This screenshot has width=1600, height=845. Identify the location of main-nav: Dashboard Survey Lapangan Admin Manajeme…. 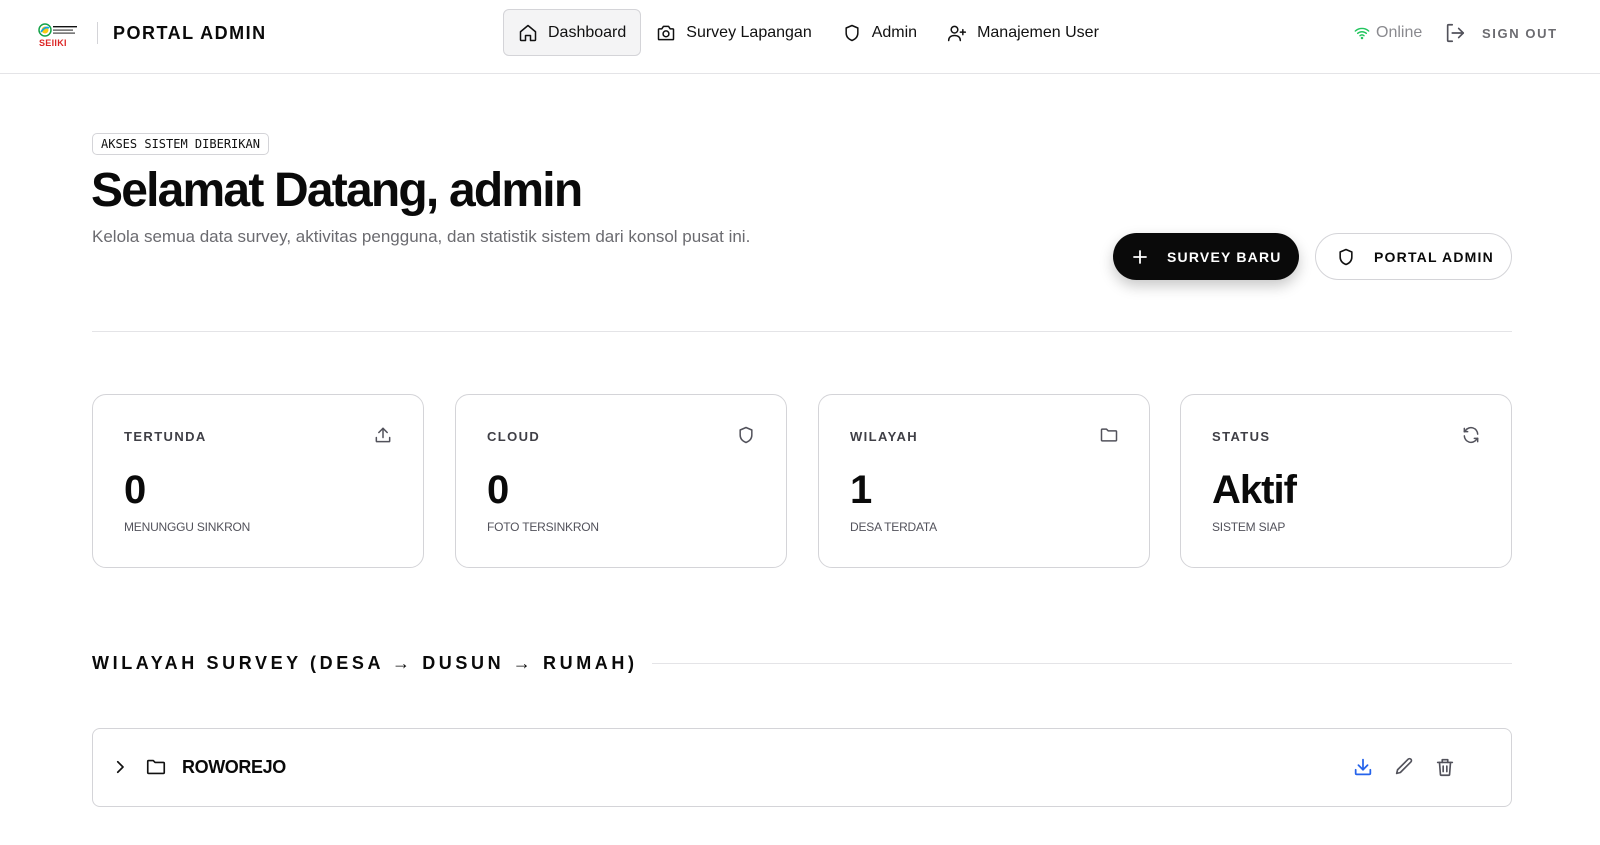
(808, 32).